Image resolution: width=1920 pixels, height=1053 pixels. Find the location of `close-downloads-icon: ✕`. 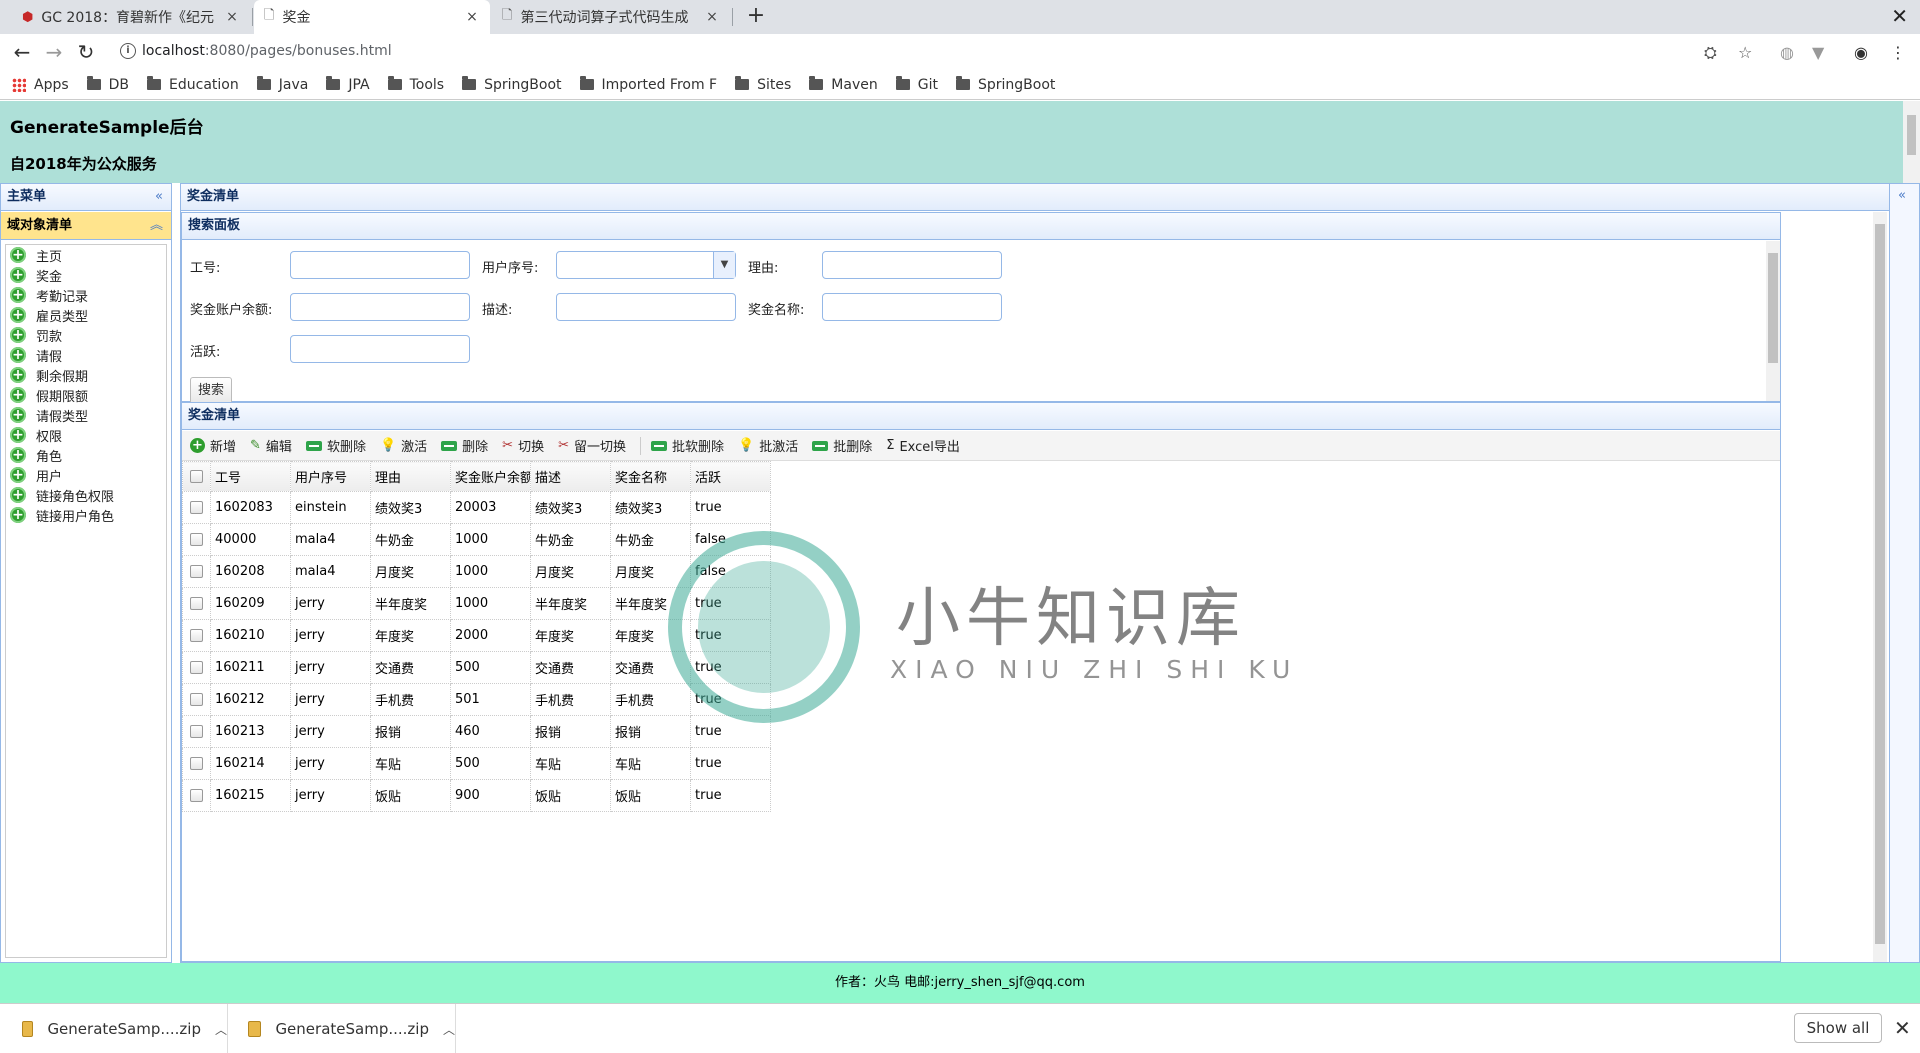

close-downloads-icon: ✕ is located at coordinates (1902, 1028).